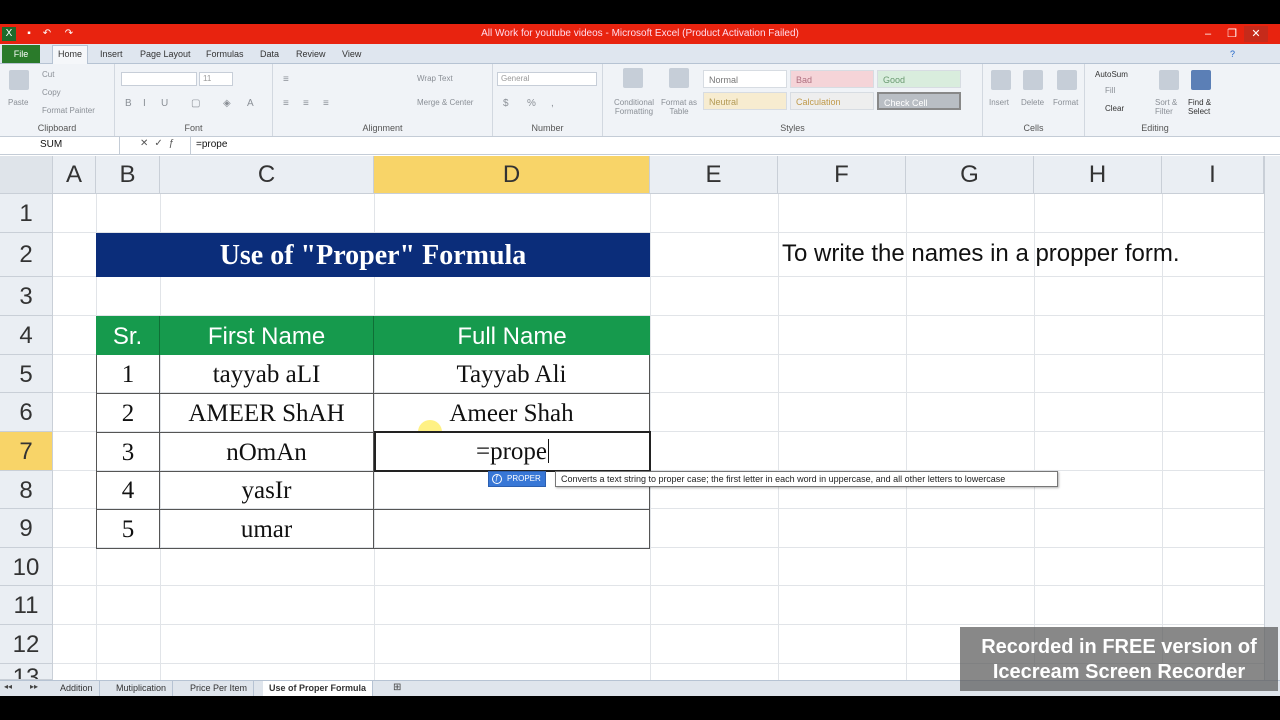  What do you see at coordinates (227, 103) in the screenshot?
I see `fill-color-icon: ◈` at bounding box center [227, 103].